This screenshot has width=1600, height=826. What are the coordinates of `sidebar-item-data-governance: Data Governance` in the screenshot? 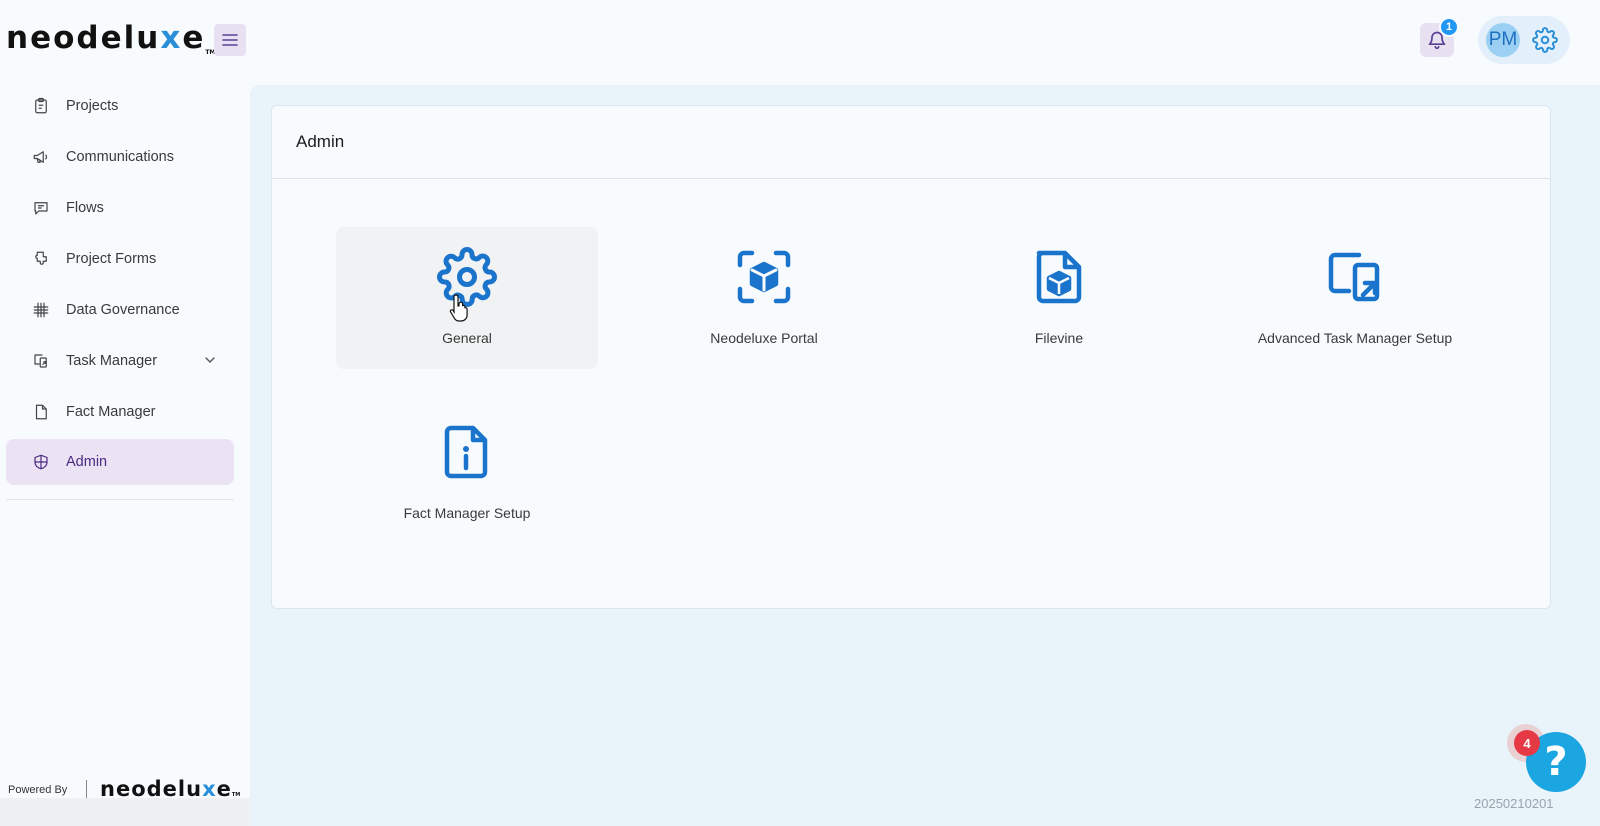 It's located at (120, 310).